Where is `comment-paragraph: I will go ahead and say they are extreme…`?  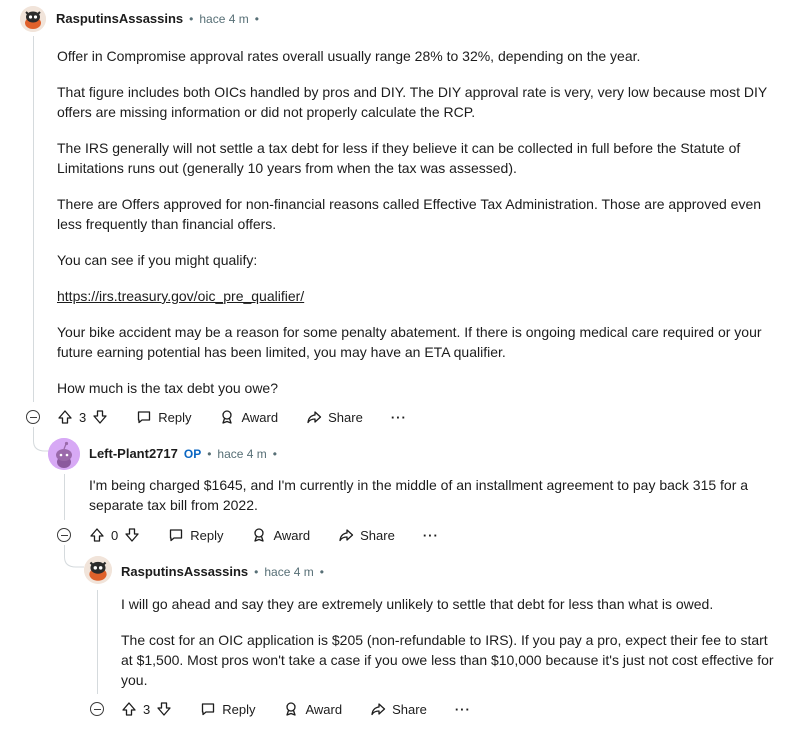
comment-paragraph: I will go ahead and say they are extreme… is located at coordinates (417, 604).